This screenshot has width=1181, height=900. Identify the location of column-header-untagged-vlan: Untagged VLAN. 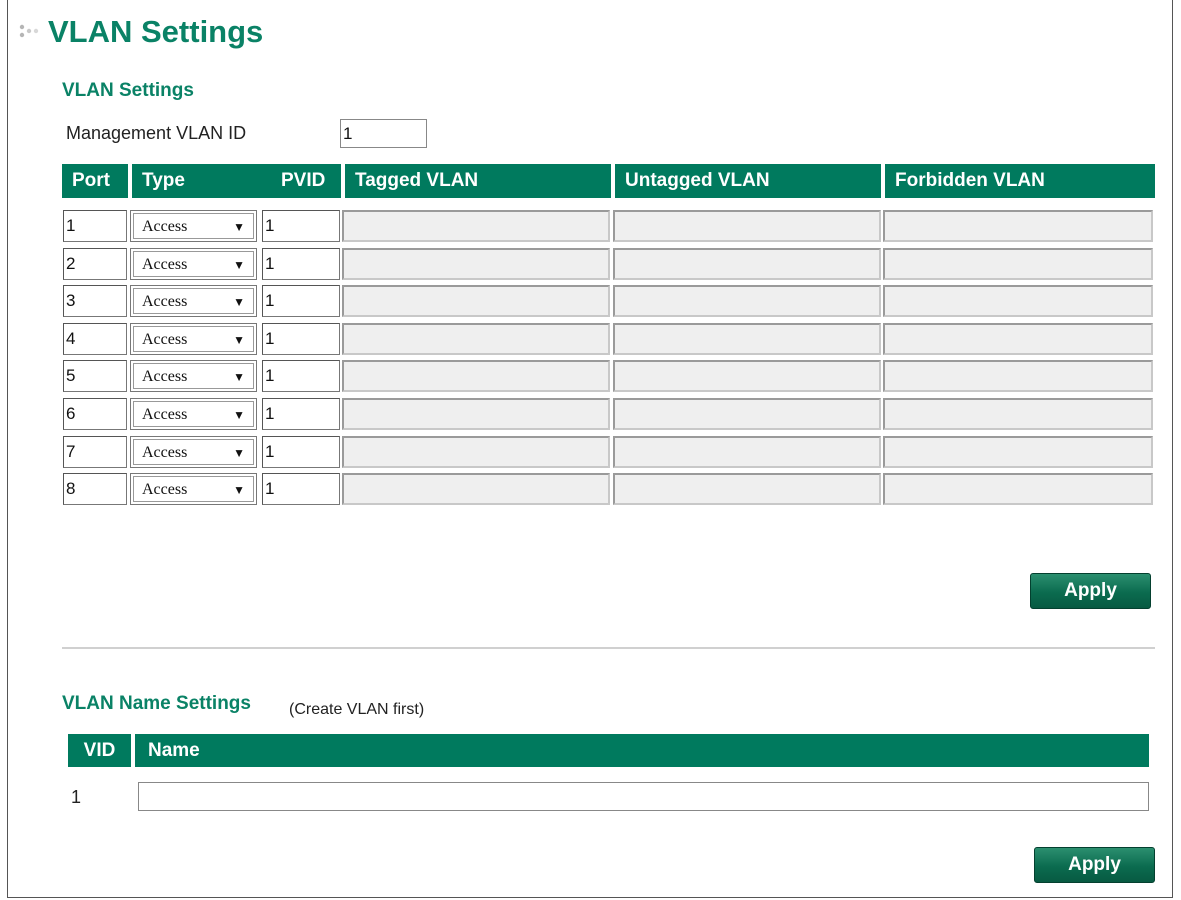
(748, 181).